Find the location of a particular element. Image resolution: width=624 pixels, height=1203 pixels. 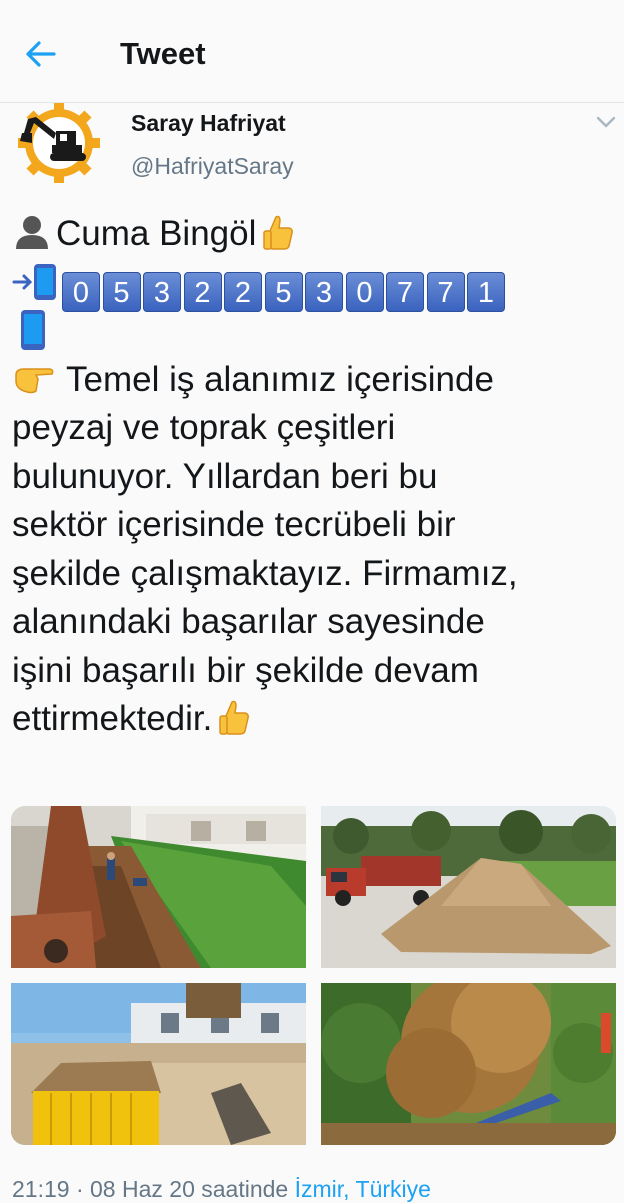

photo-truck-soil is located at coordinates (468, 887).